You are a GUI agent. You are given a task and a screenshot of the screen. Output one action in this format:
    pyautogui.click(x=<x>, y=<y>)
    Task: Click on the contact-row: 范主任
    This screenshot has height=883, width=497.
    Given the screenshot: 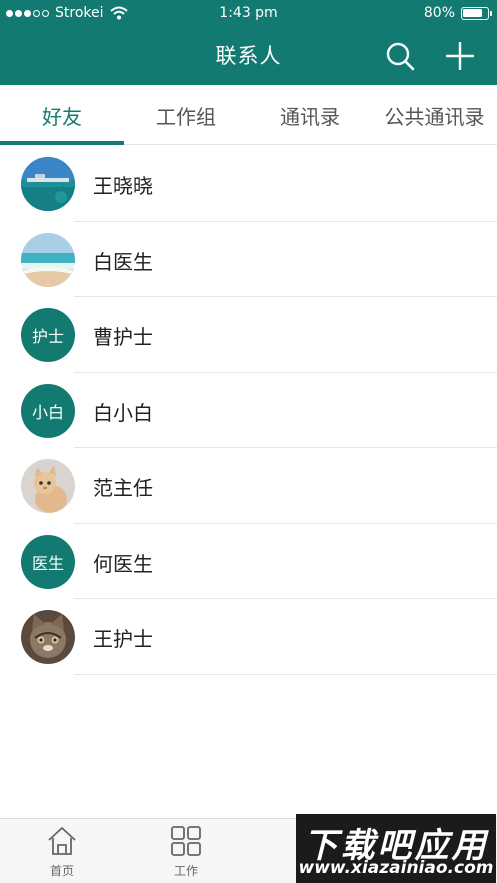 What is the action you would take?
    pyautogui.click(x=248, y=486)
    